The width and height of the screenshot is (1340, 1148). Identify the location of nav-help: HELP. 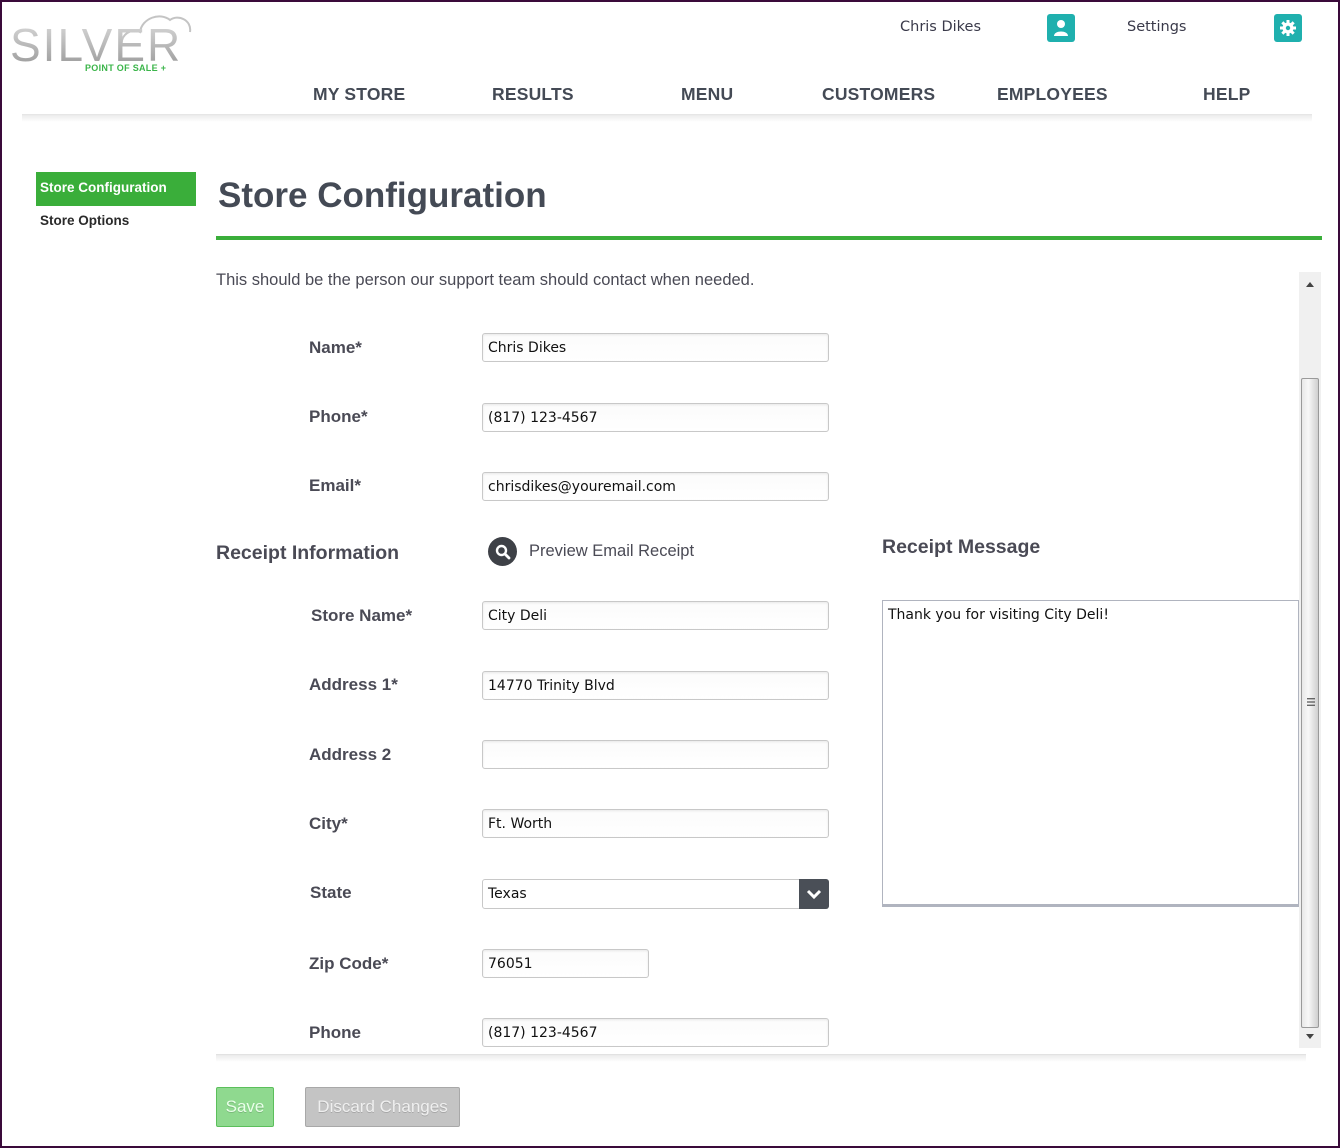
(1226, 94).